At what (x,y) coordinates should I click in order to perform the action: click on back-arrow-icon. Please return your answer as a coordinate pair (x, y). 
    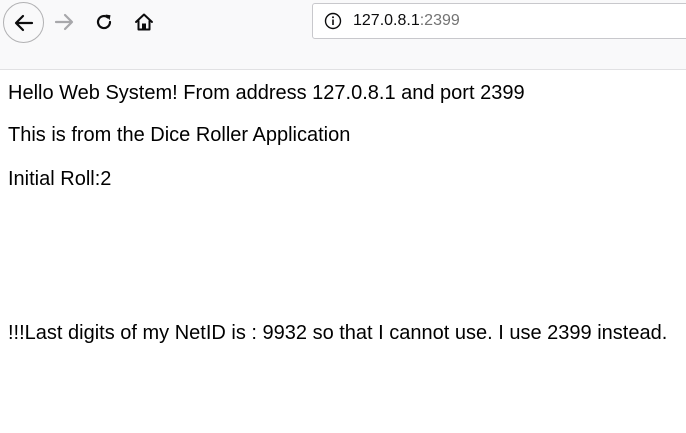
    Looking at the image, I should click on (23, 22).